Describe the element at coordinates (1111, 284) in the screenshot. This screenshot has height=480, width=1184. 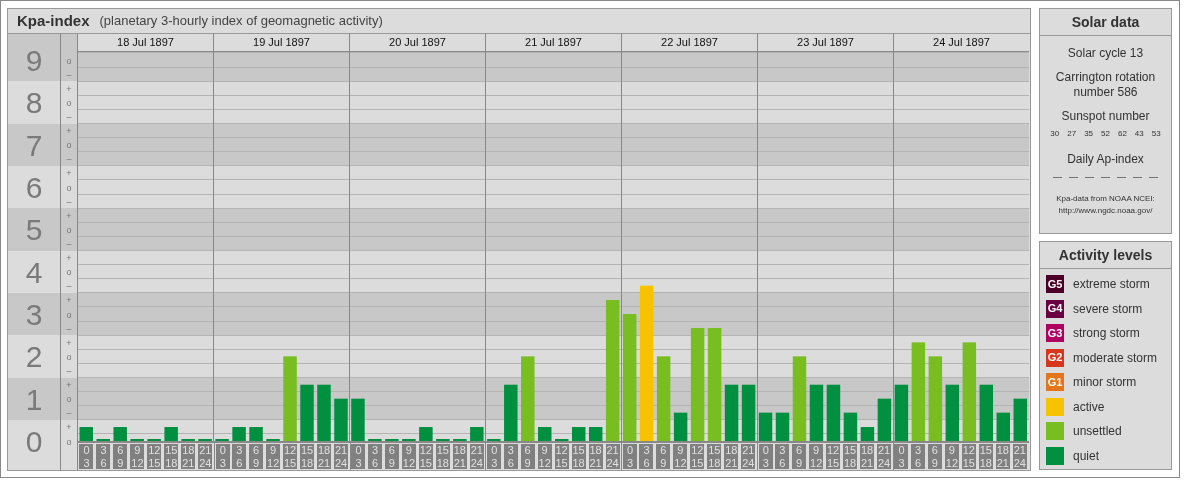
I see `level-label: extreme storm` at that location.